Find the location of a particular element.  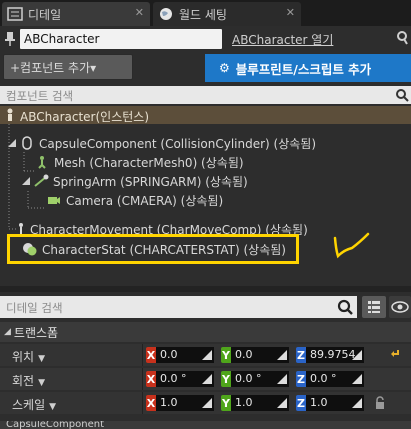

location-row: 위치 ▼ X 0.0 Y 0.0 Z 89.9754 is located at coordinates (205, 355).